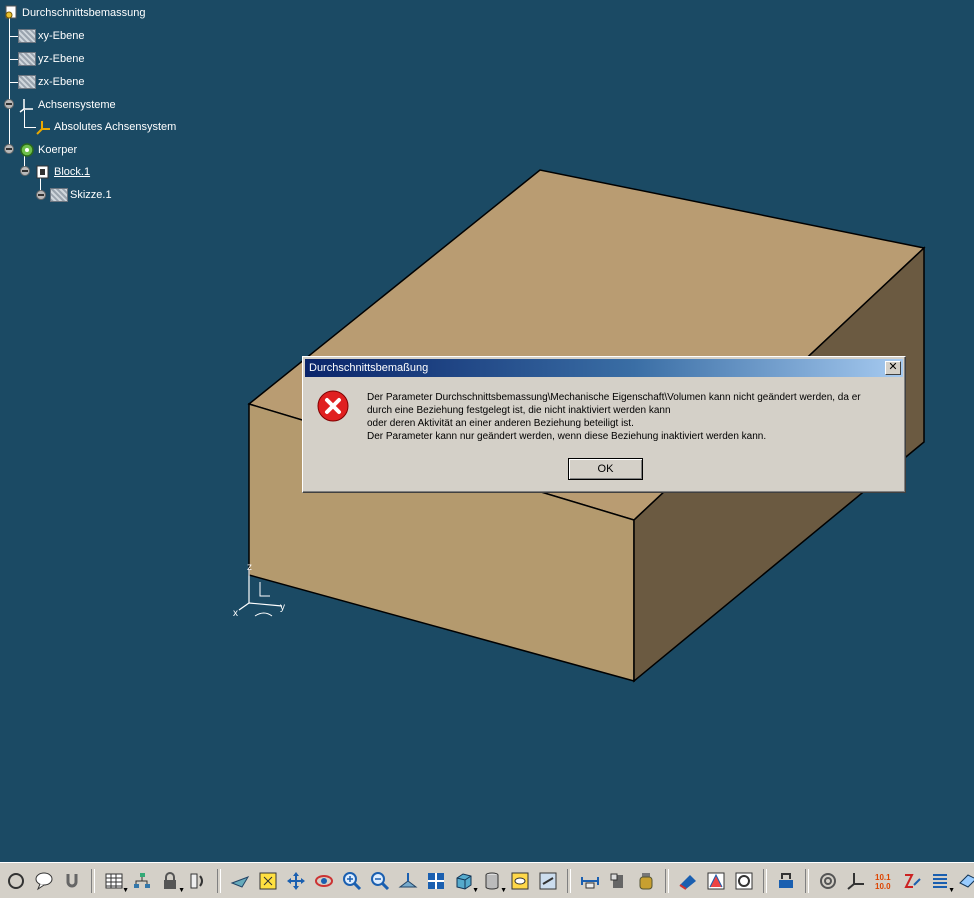  What do you see at coordinates (61, 36) in the screenshot?
I see `tree-item-label: xy-Ebene` at bounding box center [61, 36].